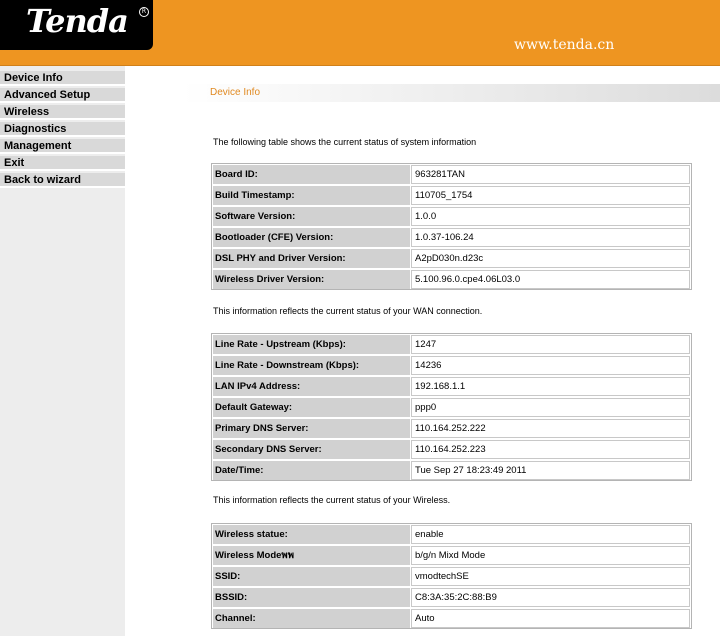 This screenshot has width=720, height=636. Describe the element at coordinates (311, 407) in the screenshot. I see `row-label: Default Gateway:` at that location.